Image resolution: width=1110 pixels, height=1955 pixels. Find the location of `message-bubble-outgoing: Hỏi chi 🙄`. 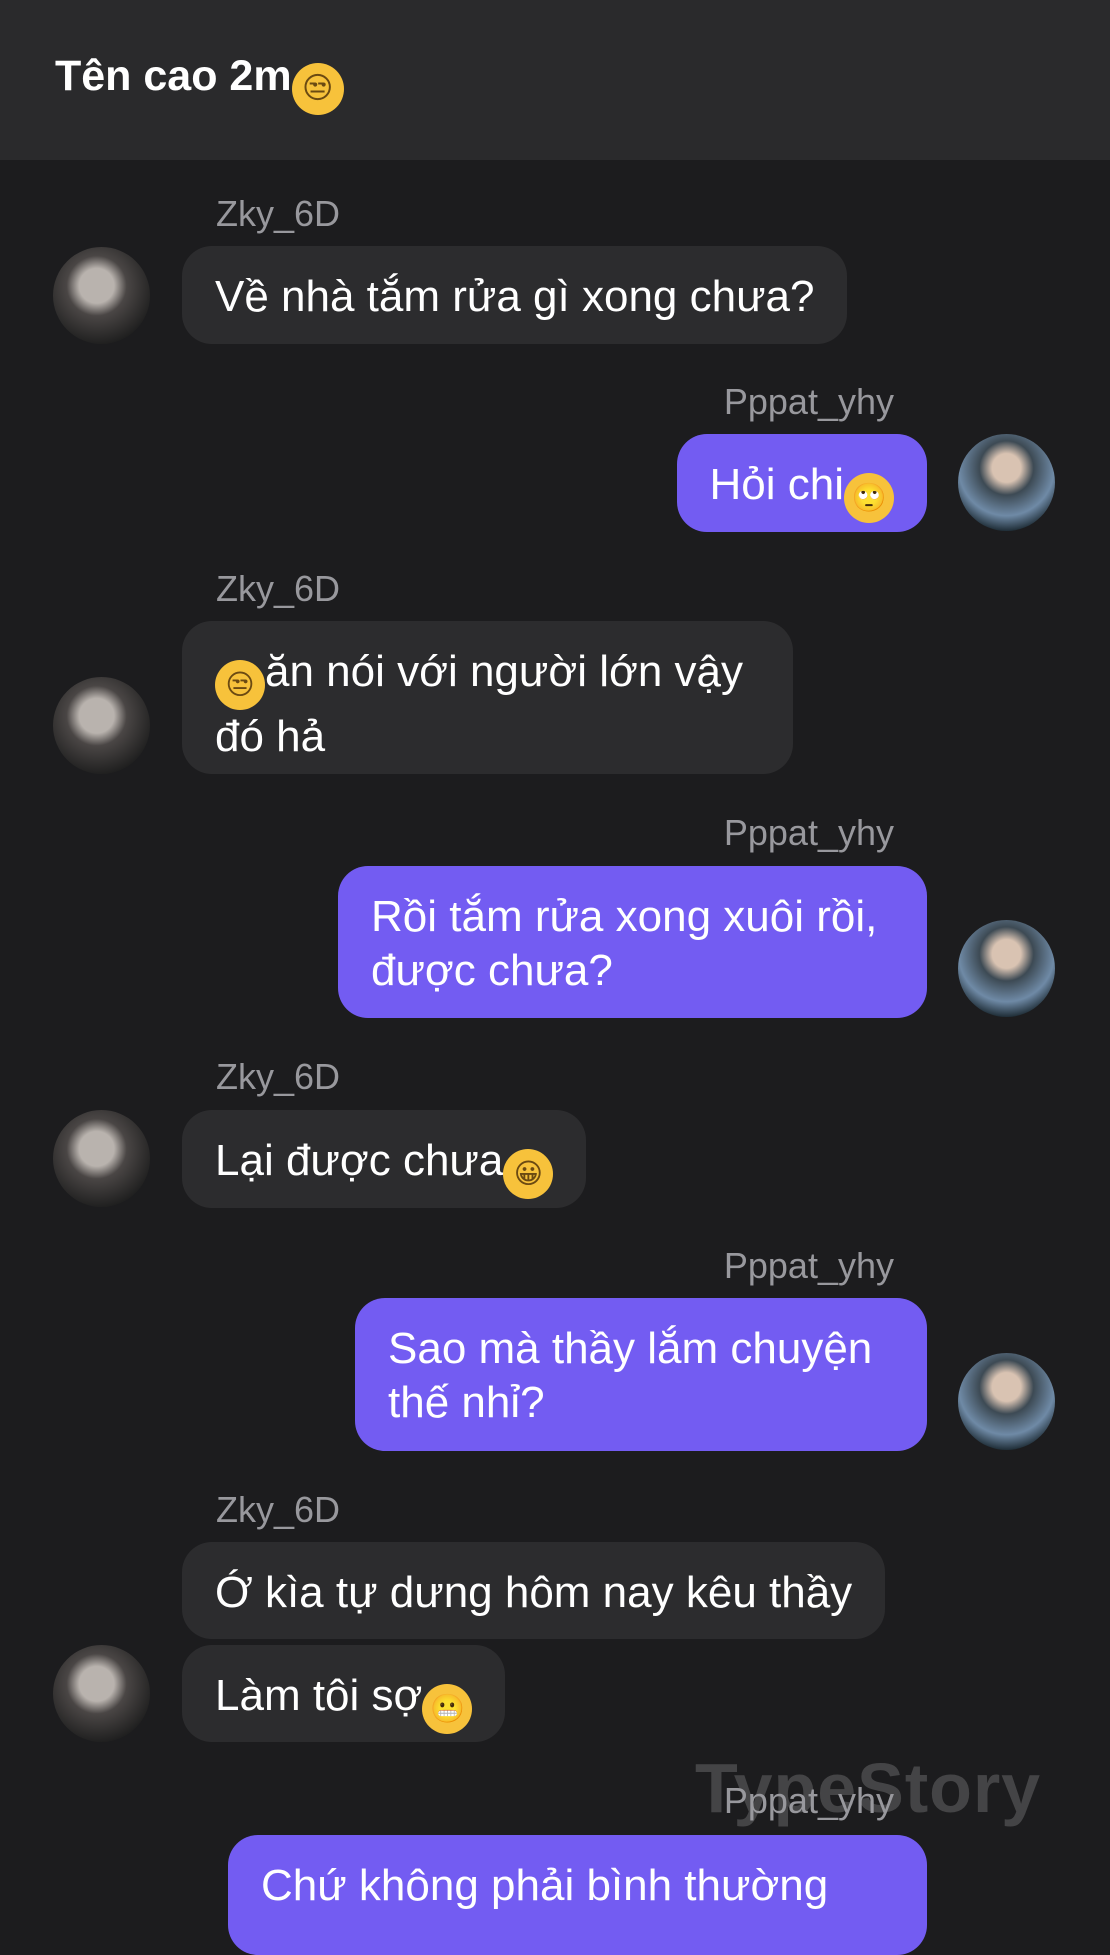

message-bubble-outgoing: Hỏi chi 🙄 is located at coordinates (801, 483).